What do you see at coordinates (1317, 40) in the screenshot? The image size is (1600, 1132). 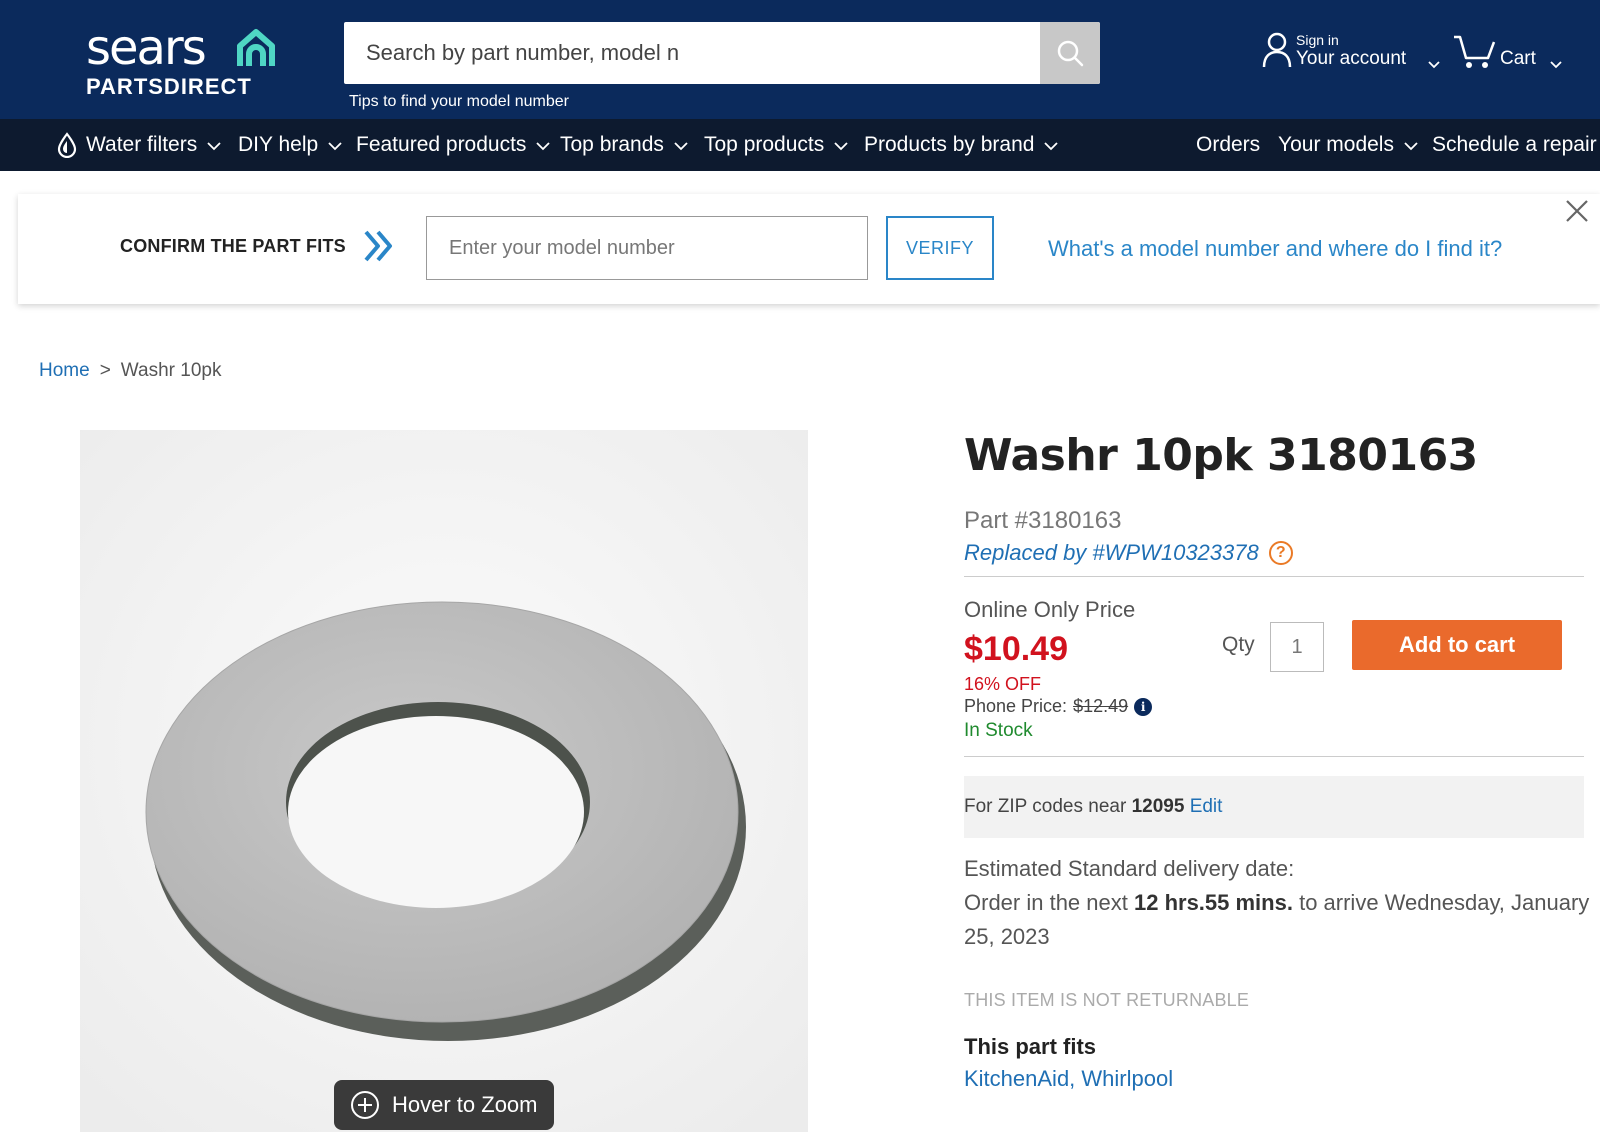 I see `sign-in-label: Sign in` at bounding box center [1317, 40].